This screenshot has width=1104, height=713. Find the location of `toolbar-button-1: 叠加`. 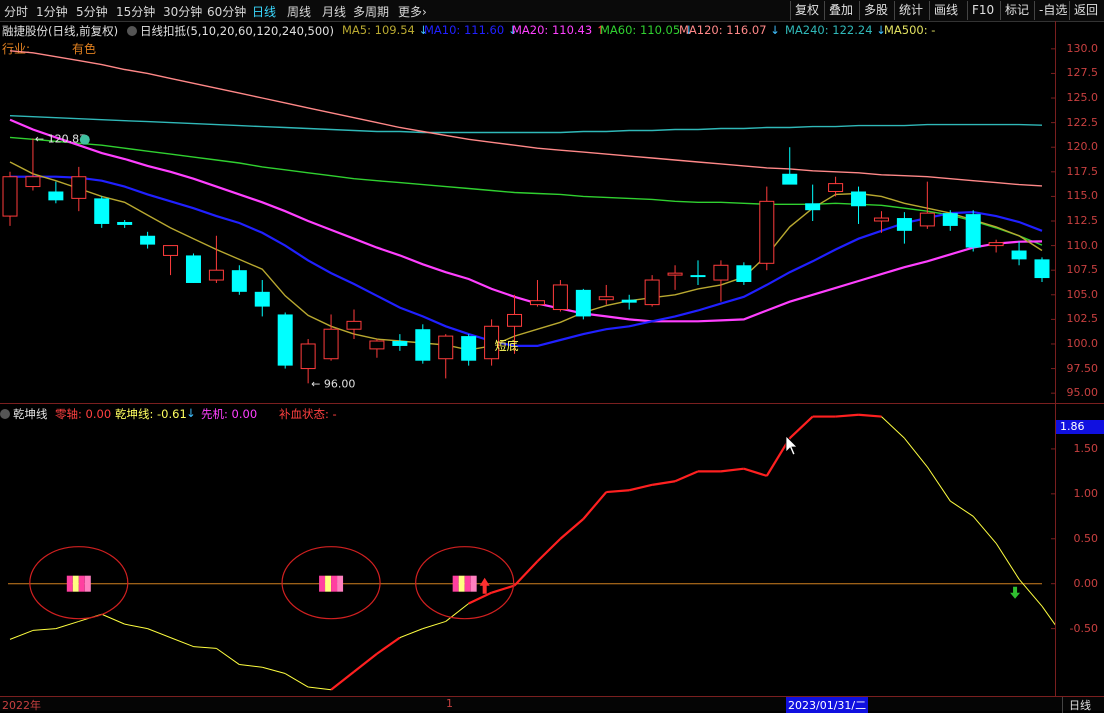

toolbar-button-1: 叠加 is located at coordinates (840, 10).